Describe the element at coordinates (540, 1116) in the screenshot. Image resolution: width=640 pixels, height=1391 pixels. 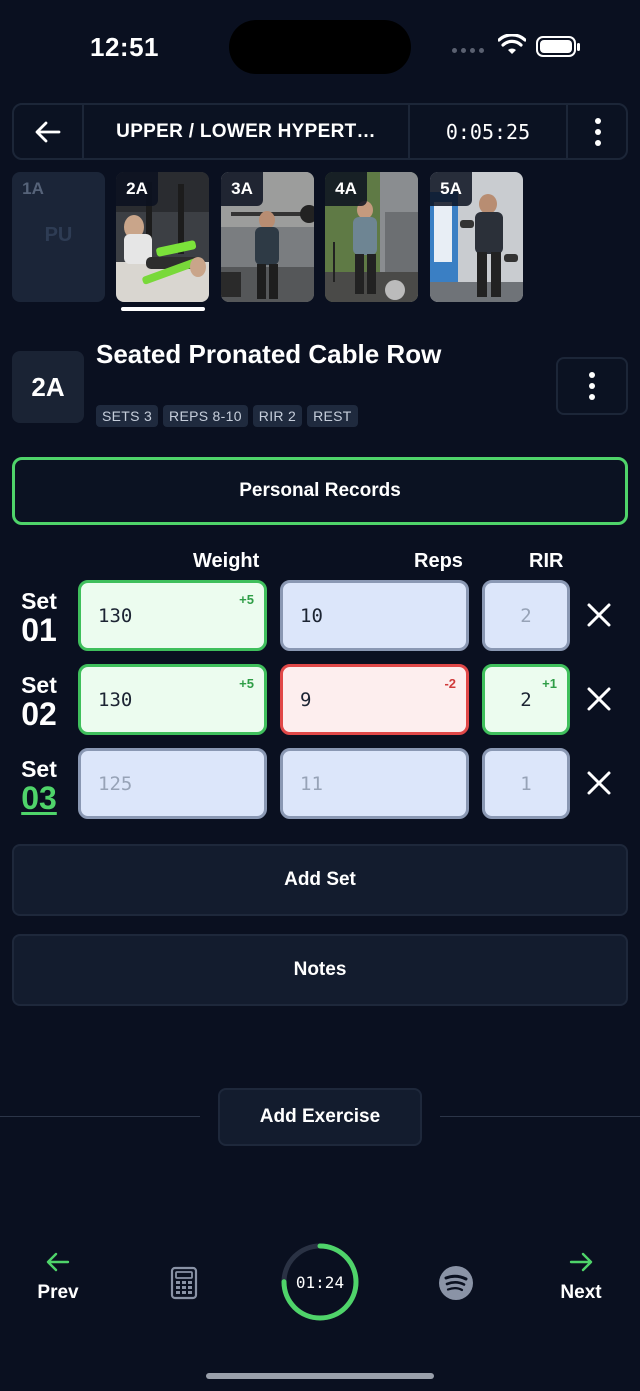
I see `divider-right` at that location.